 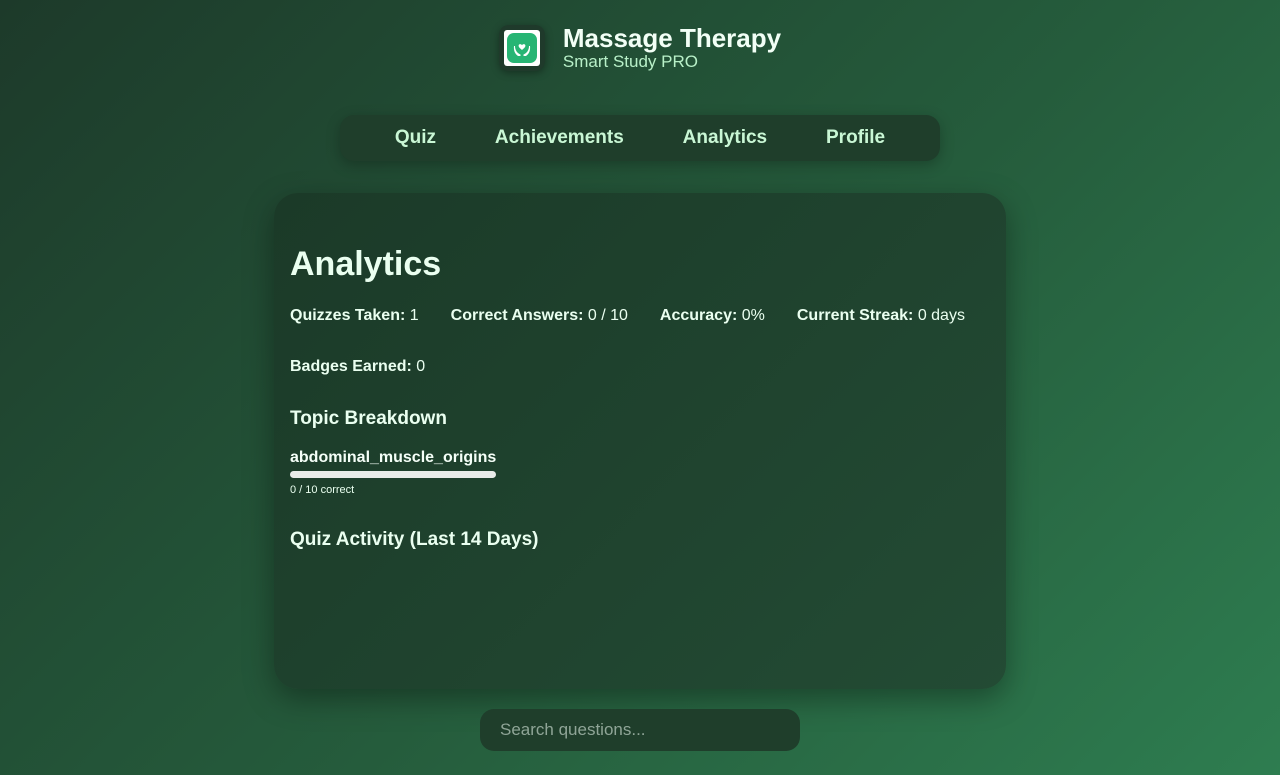 I want to click on stat-value: 0 days, so click(x=941, y=315).